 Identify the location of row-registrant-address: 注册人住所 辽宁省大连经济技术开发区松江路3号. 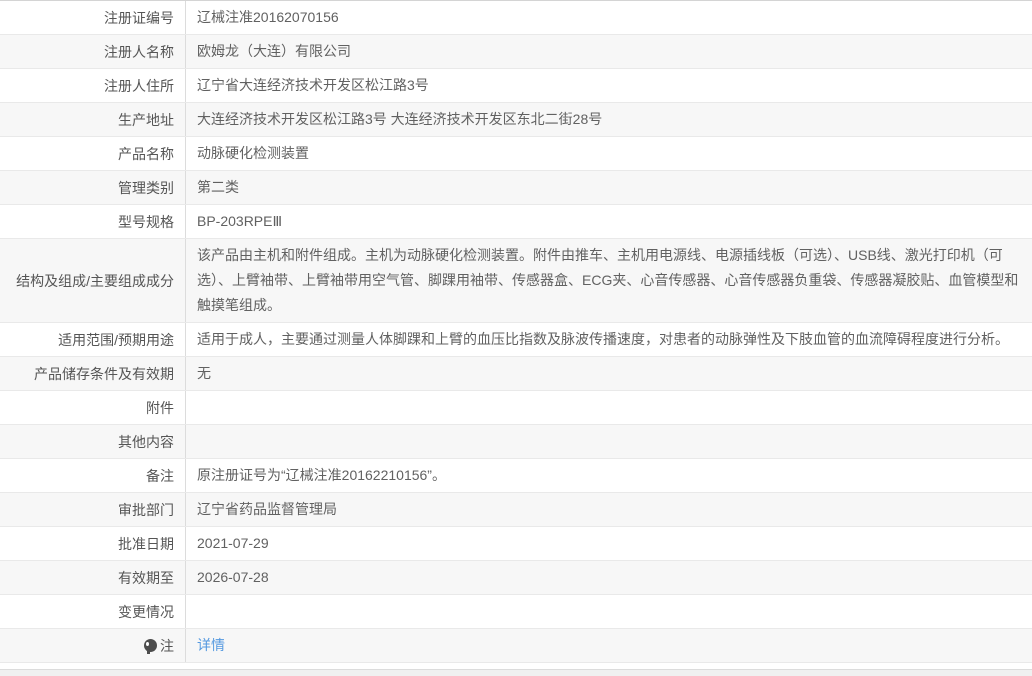
(516, 86).